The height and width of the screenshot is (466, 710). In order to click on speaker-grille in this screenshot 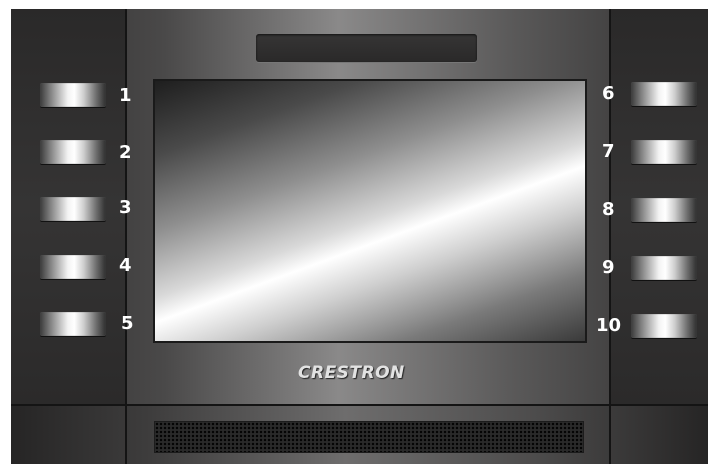, I will do `click(369, 437)`.